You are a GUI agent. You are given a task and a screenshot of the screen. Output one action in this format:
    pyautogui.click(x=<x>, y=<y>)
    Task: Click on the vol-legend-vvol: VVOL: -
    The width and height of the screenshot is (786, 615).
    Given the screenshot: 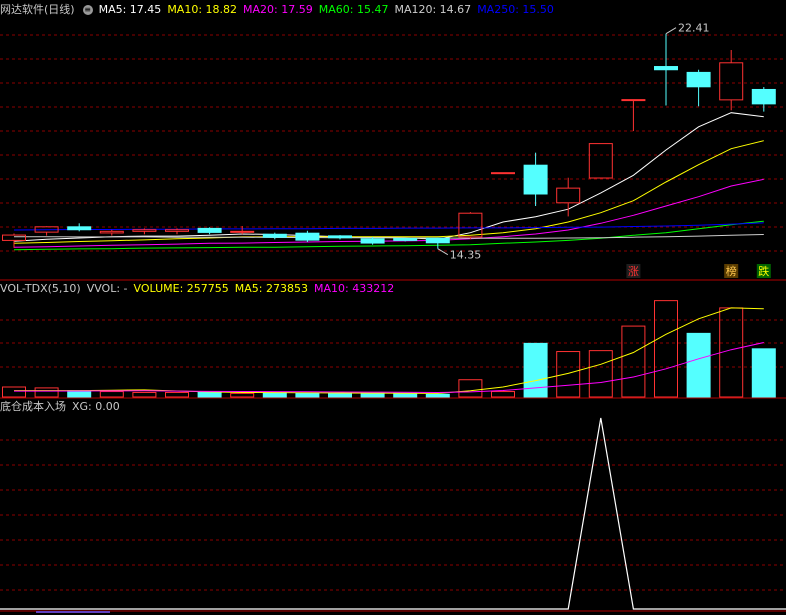 What is the action you would take?
    pyautogui.click(x=107, y=288)
    